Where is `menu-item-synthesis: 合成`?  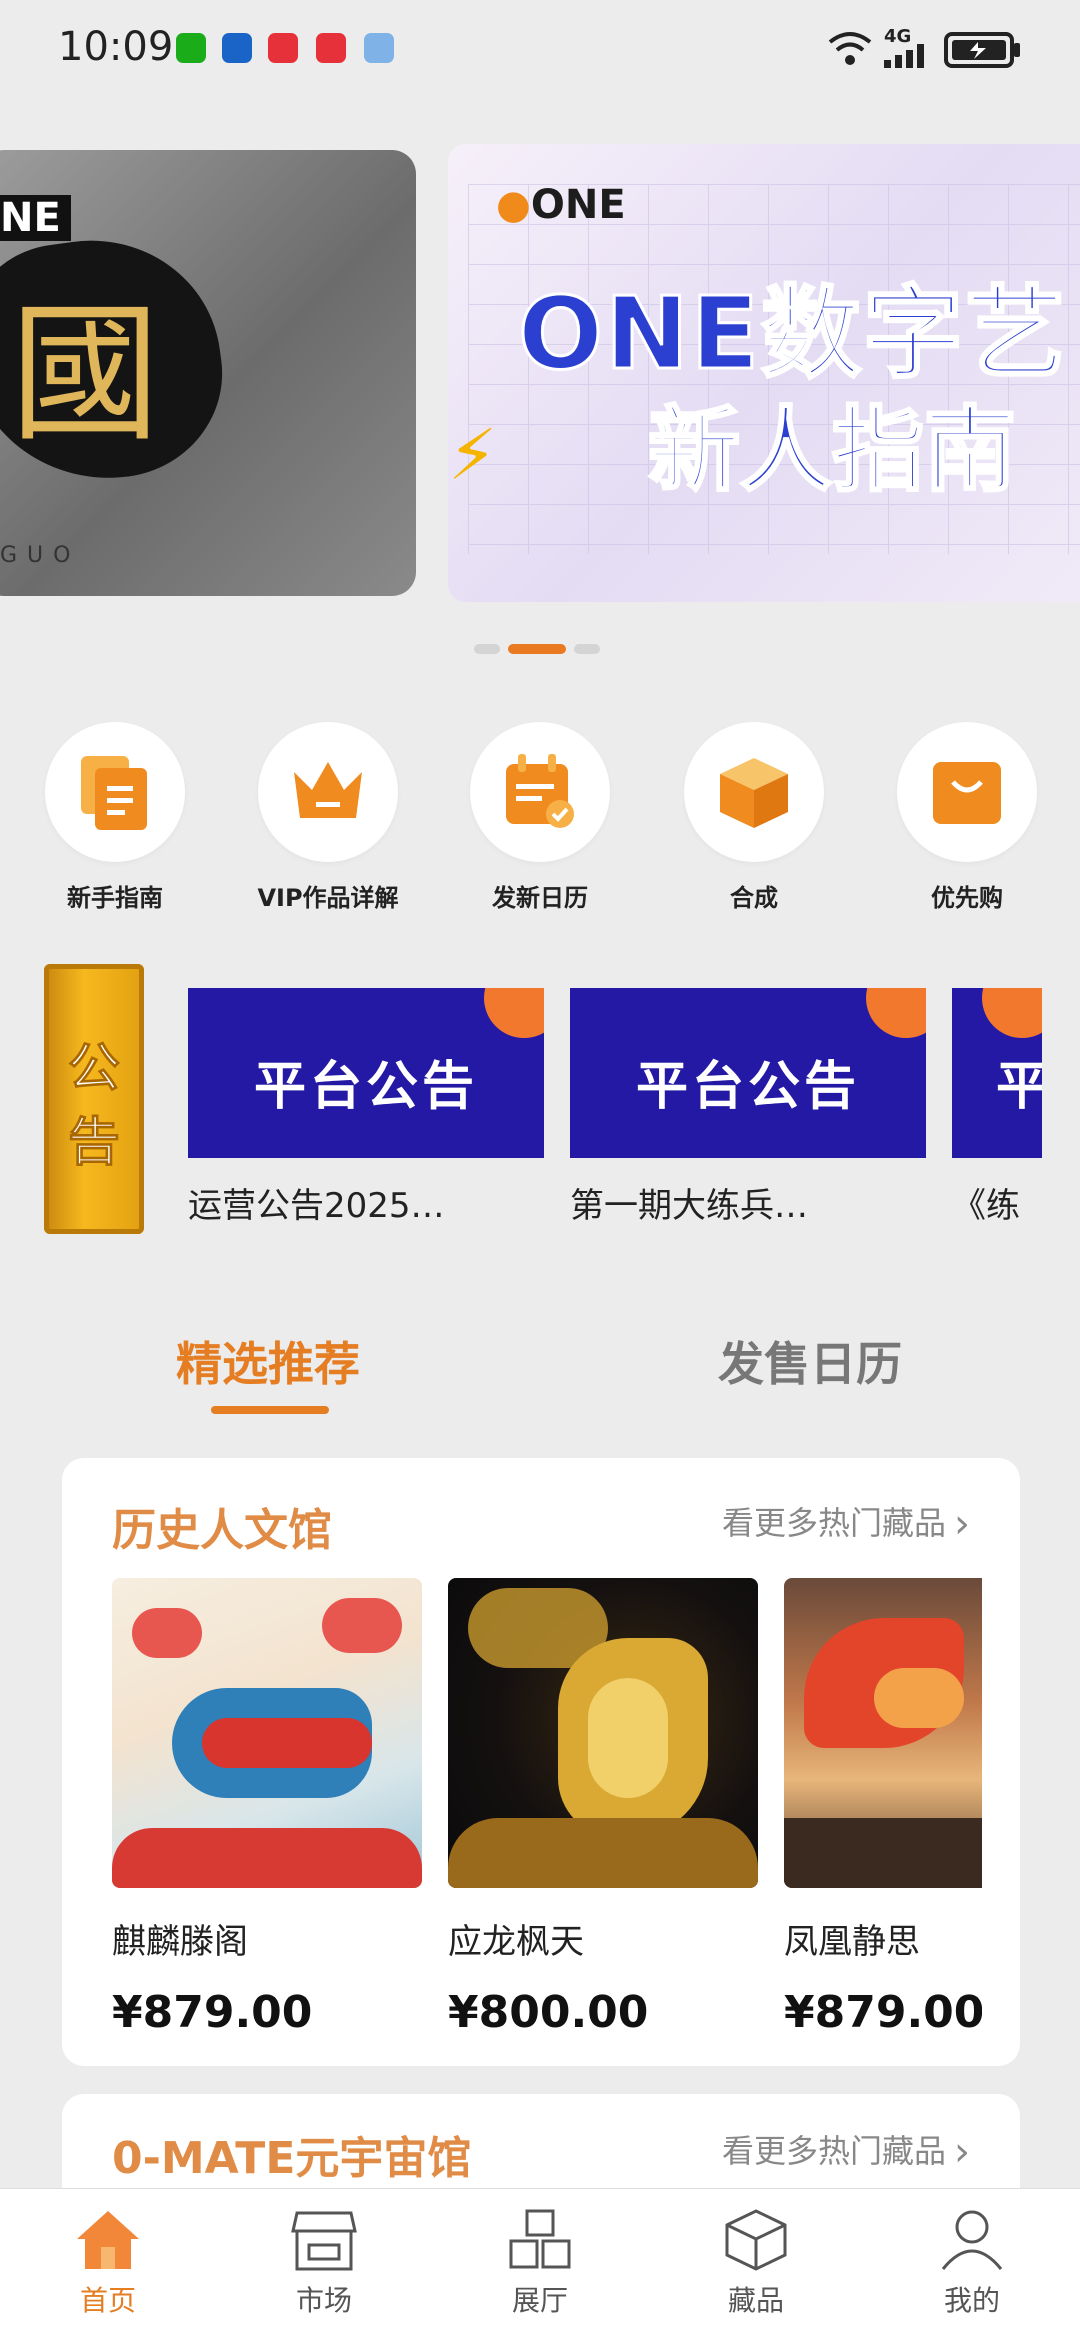
menu-item-synthesis: 合成 is located at coordinates (754, 817).